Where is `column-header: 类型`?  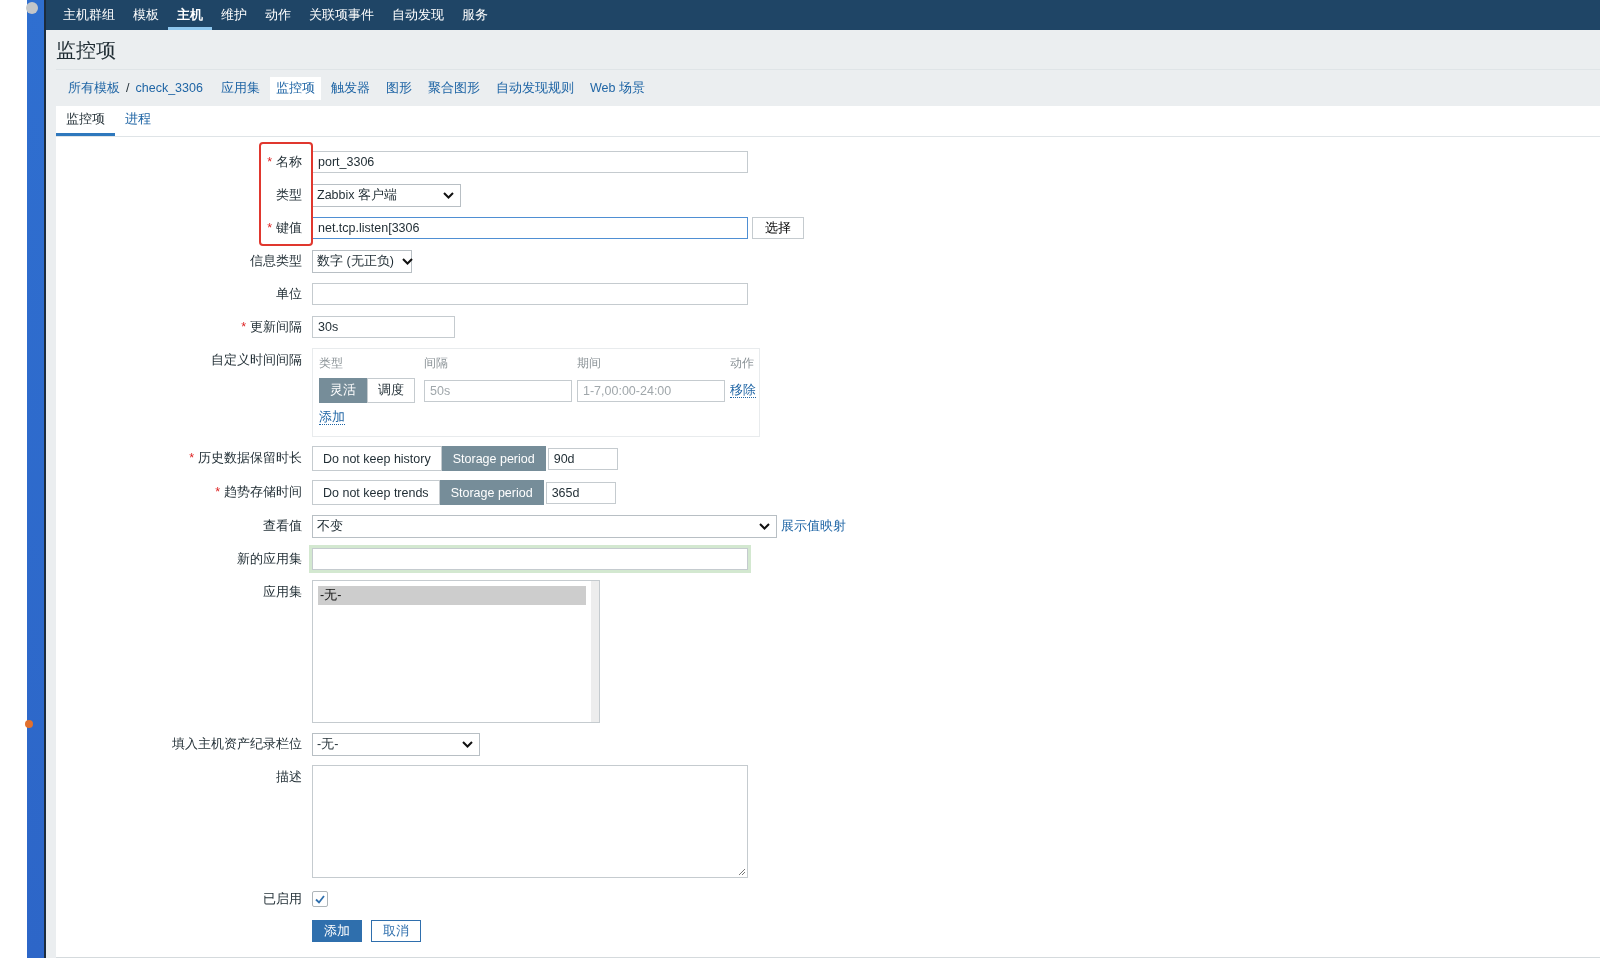 column-header: 类型 is located at coordinates (331, 363).